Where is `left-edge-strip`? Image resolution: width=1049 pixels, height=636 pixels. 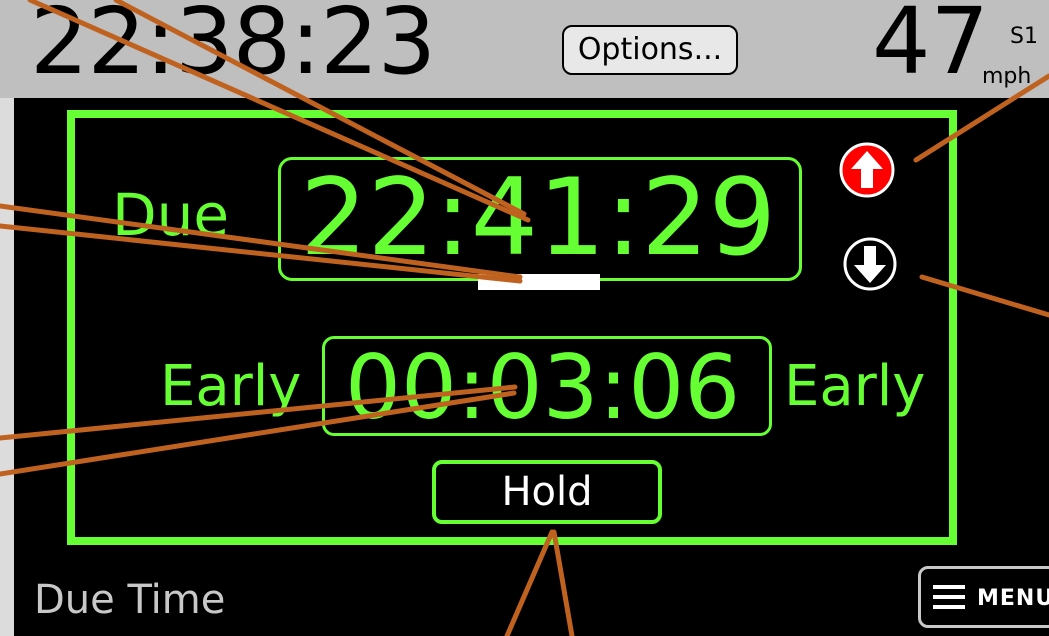 left-edge-strip is located at coordinates (7, 367).